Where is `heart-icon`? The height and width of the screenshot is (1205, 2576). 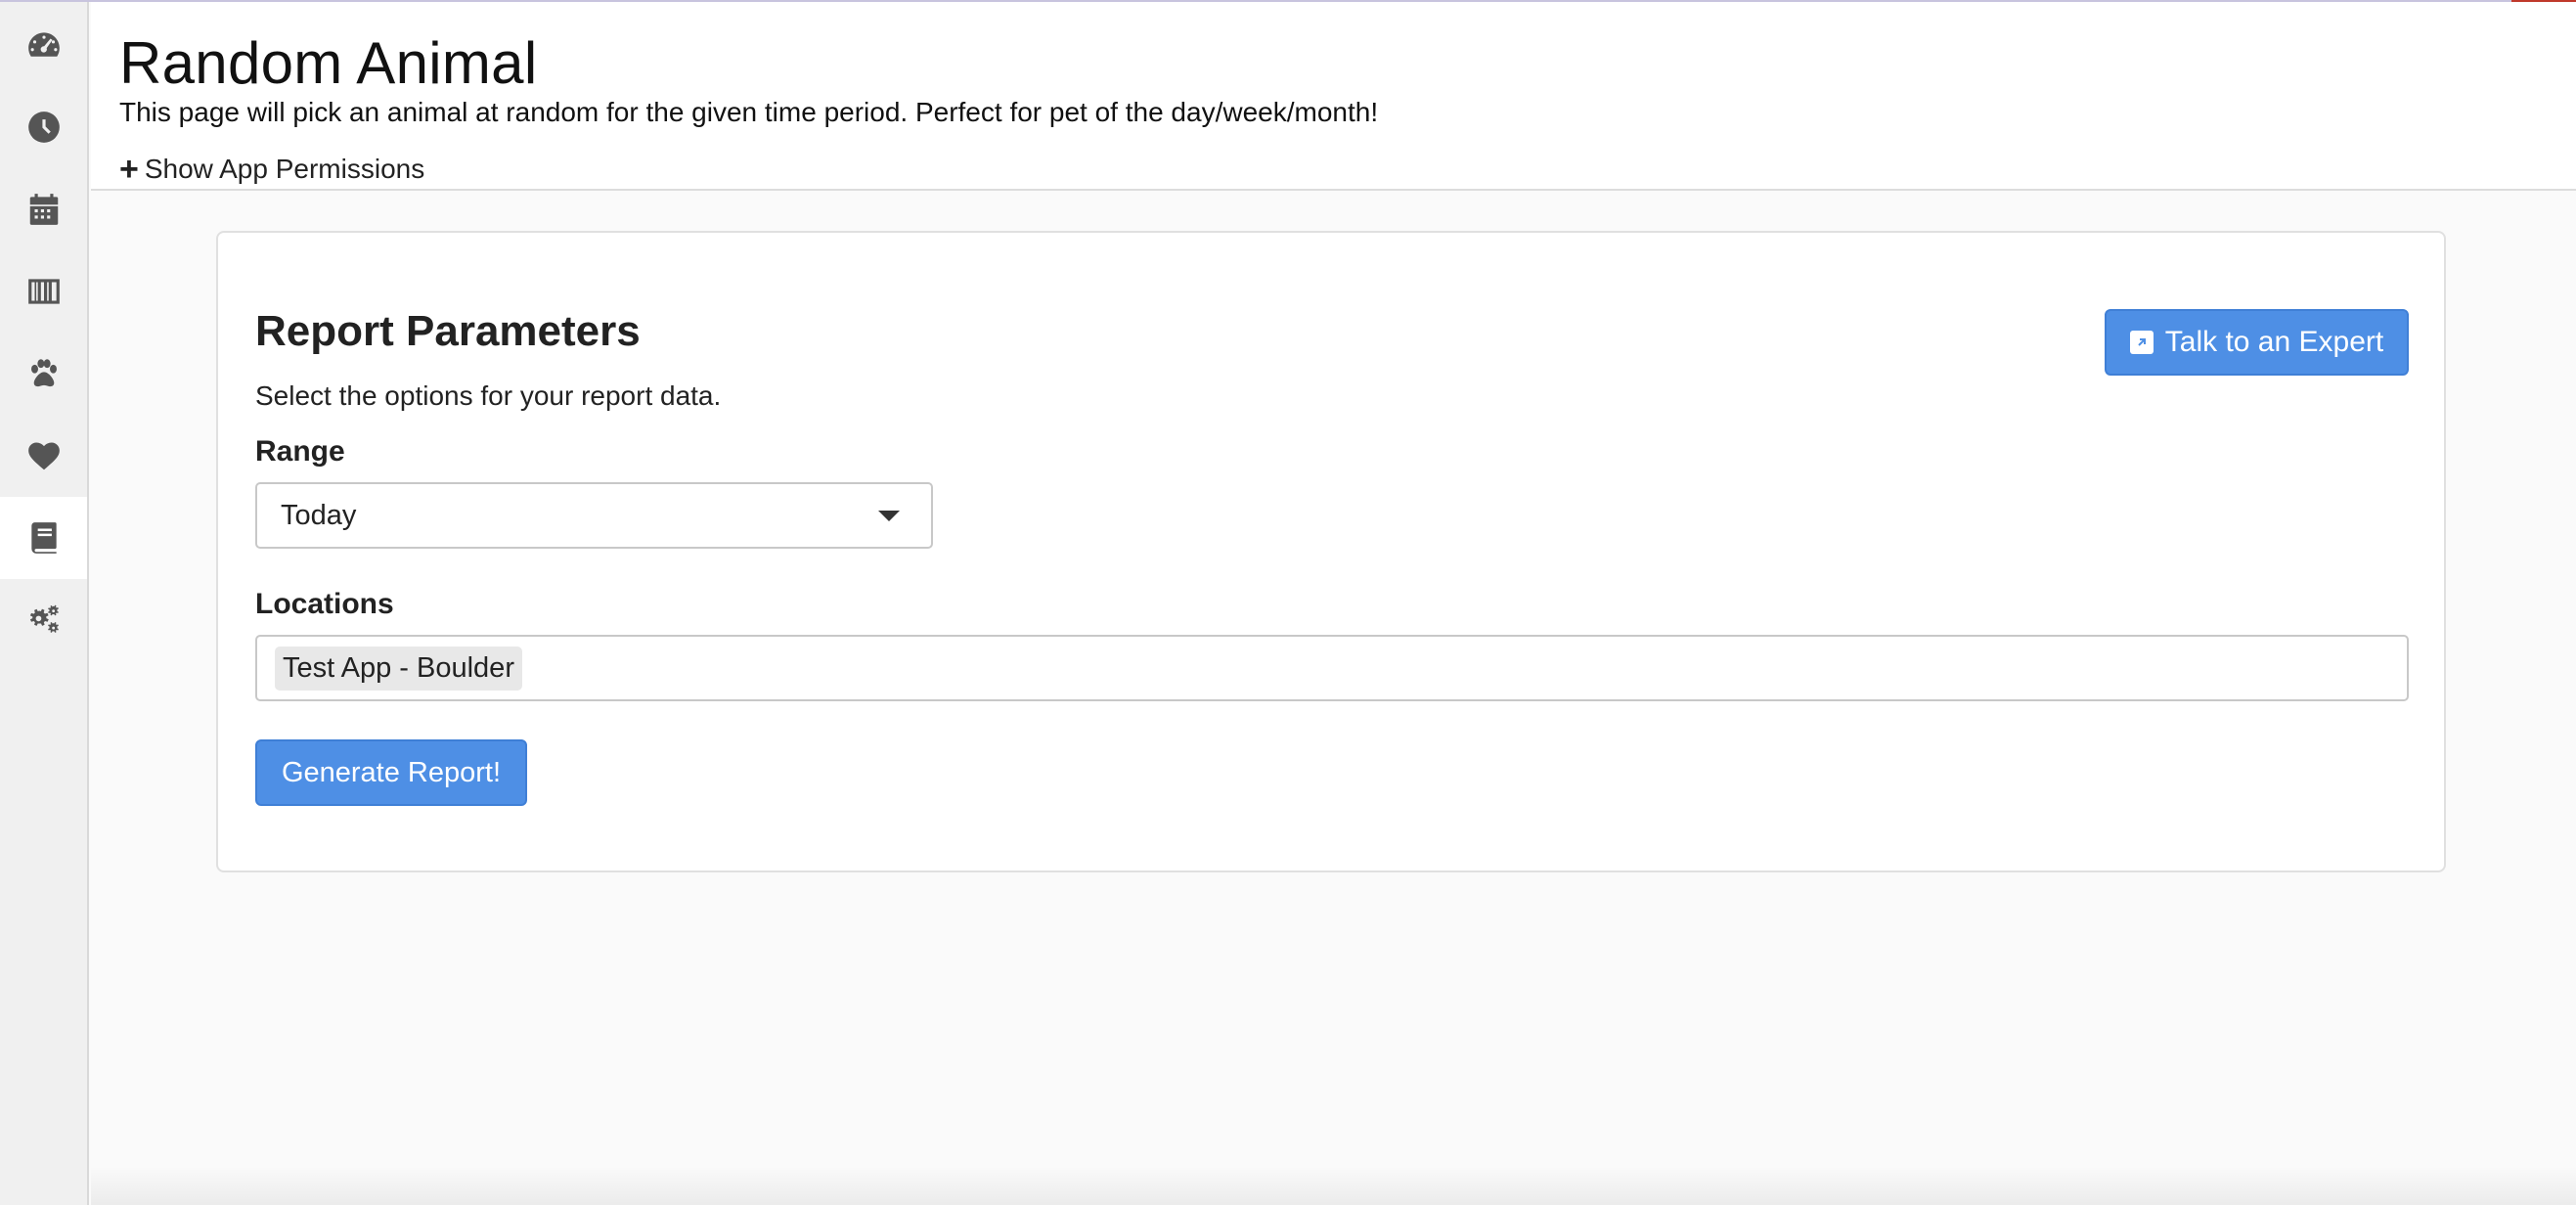 heart-icon is located at coordinates (43, 456).